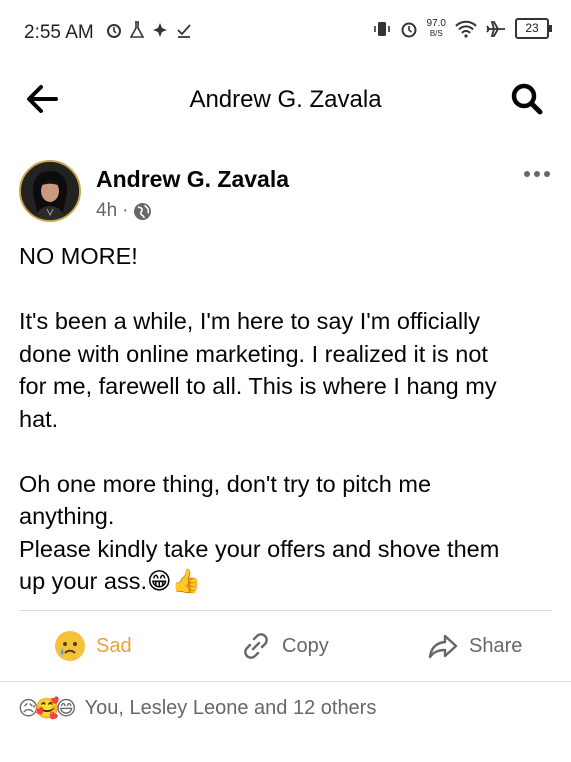 This screenshot has height=762, width=571. Describe the element at coordinates (225, 483) in the screenshot. I see `post-line: Oh one more thing, don't try to pitch me` at that location.